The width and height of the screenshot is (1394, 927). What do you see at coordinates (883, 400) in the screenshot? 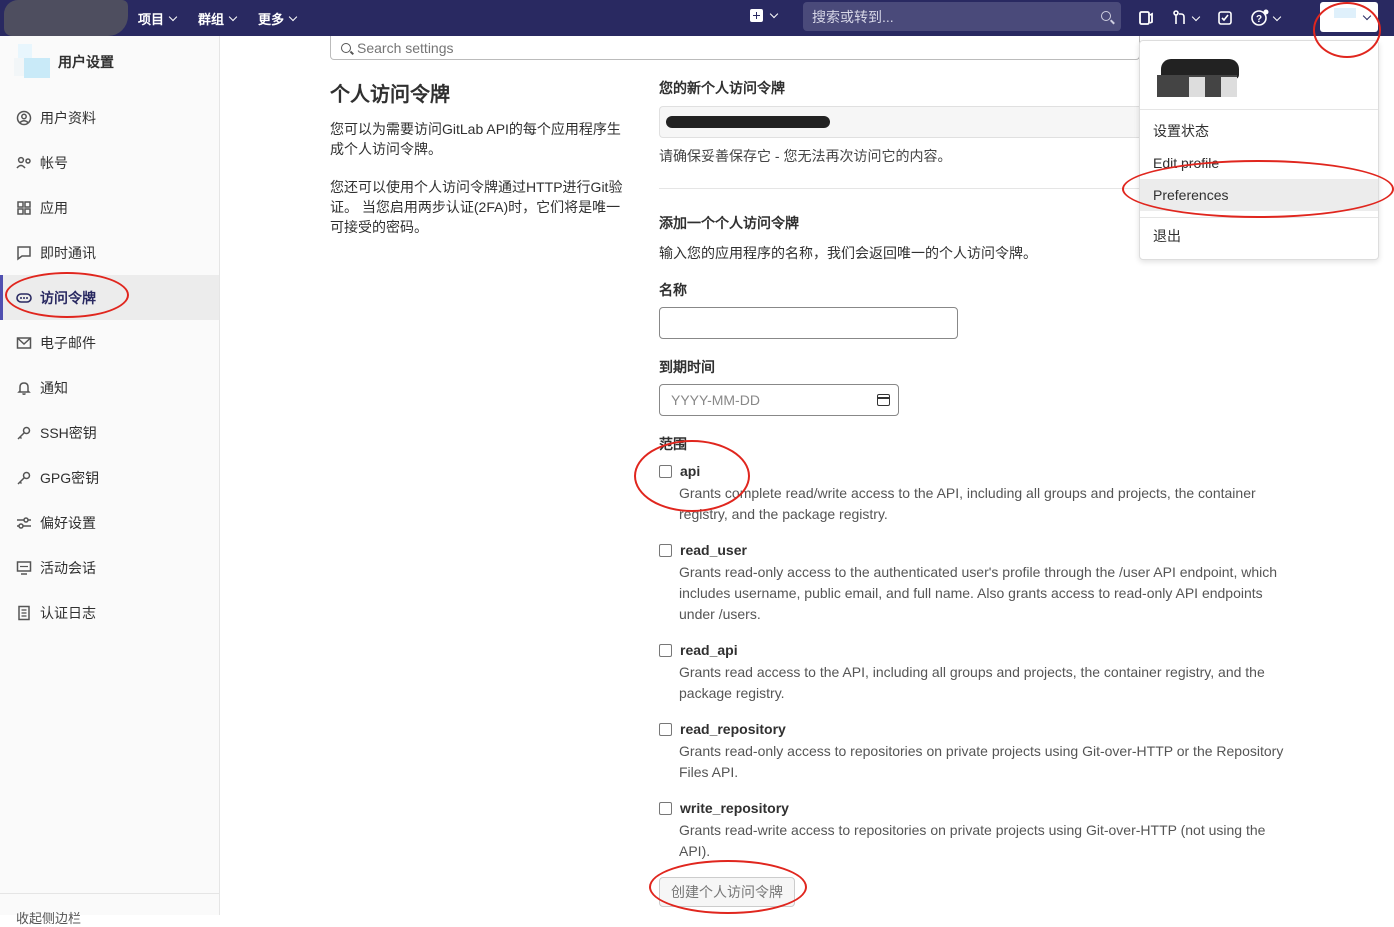
I see `calendar-icon` at bounding box center [883, 400].